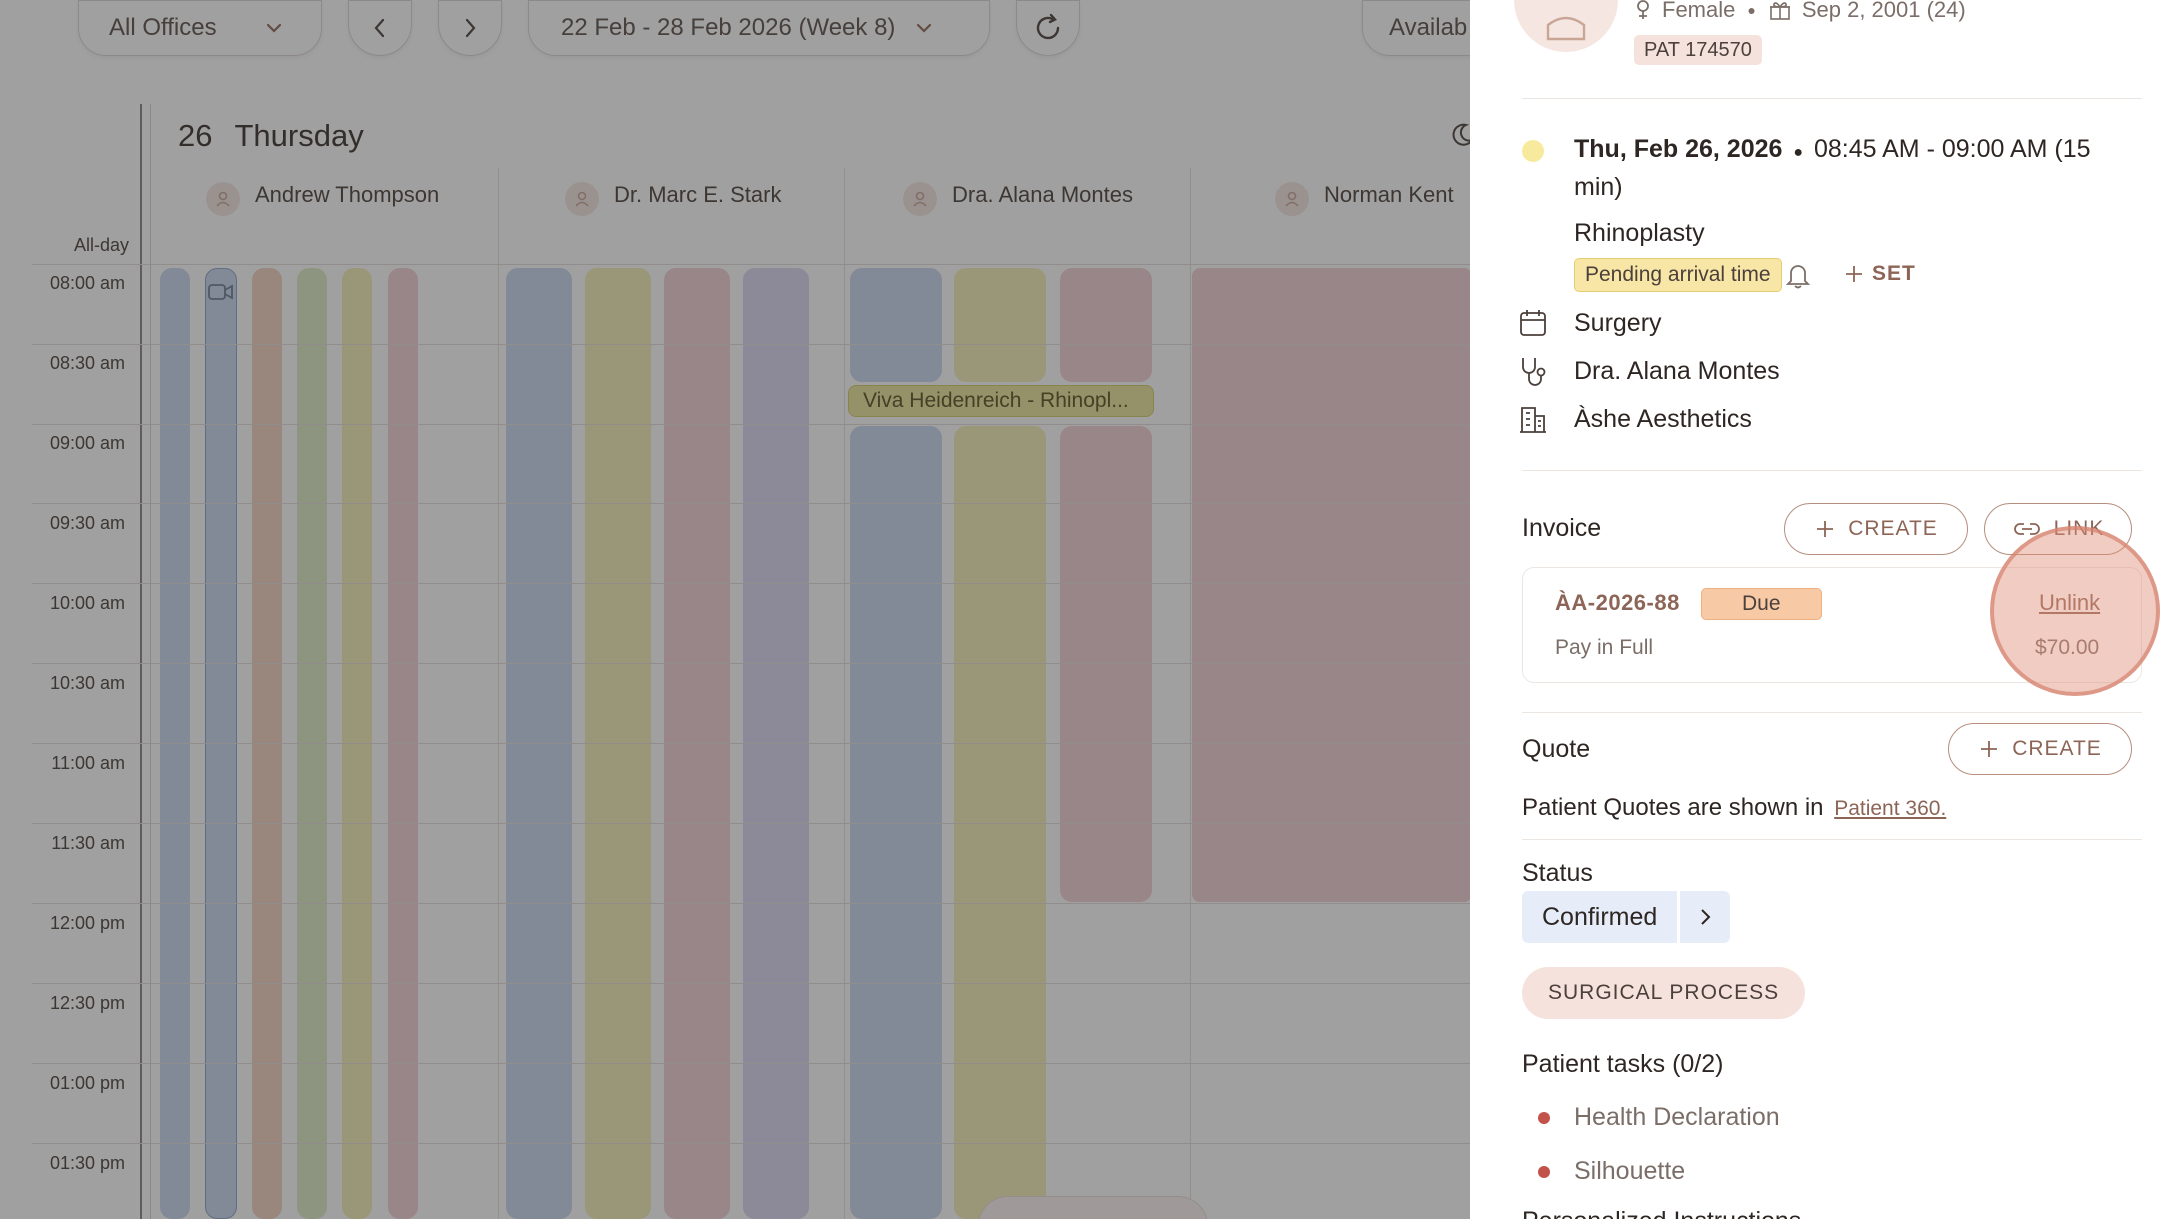 Image resolution: width=2182 pixels, height=1219 pixels. Describe the element at coordinates (88, 843) in the screenshot. I see `time-label: 11:30 am` at that location.